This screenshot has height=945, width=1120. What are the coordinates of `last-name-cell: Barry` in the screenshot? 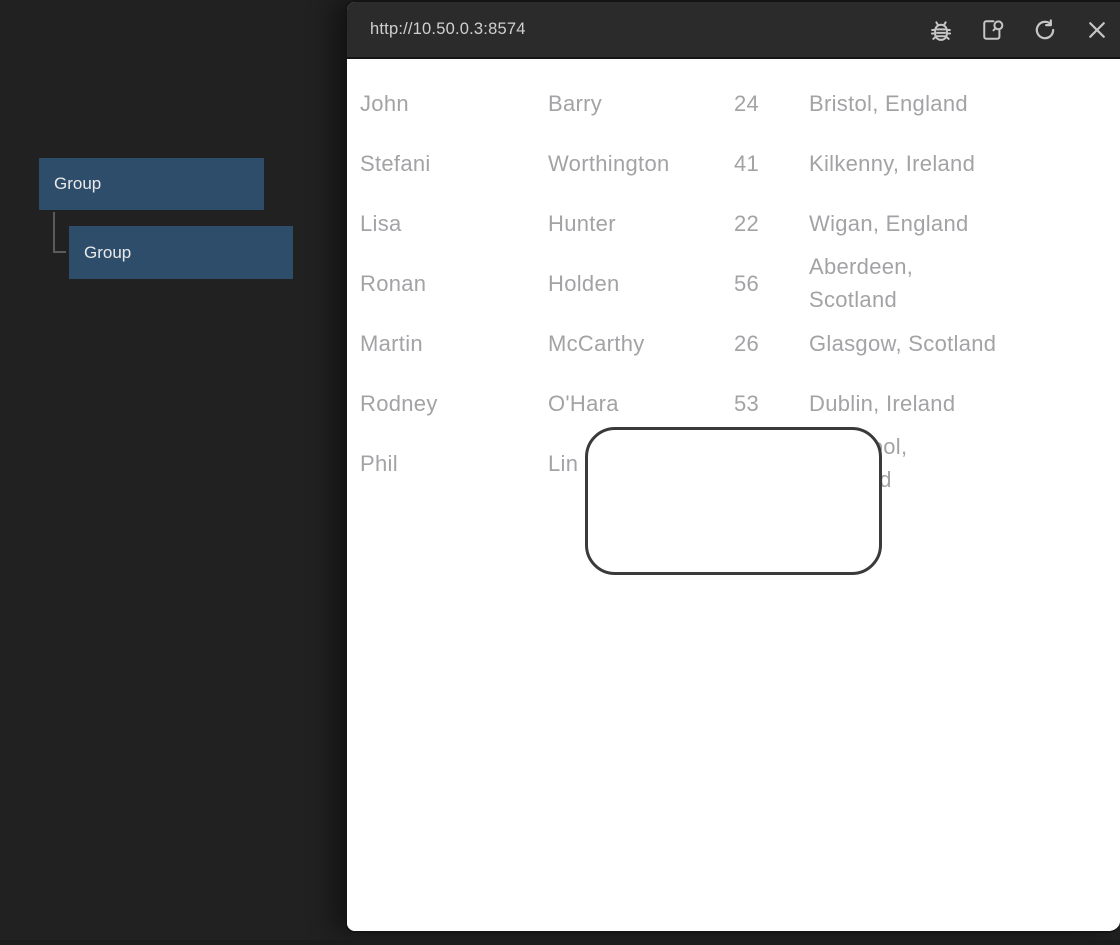 It's located at (575, 103).